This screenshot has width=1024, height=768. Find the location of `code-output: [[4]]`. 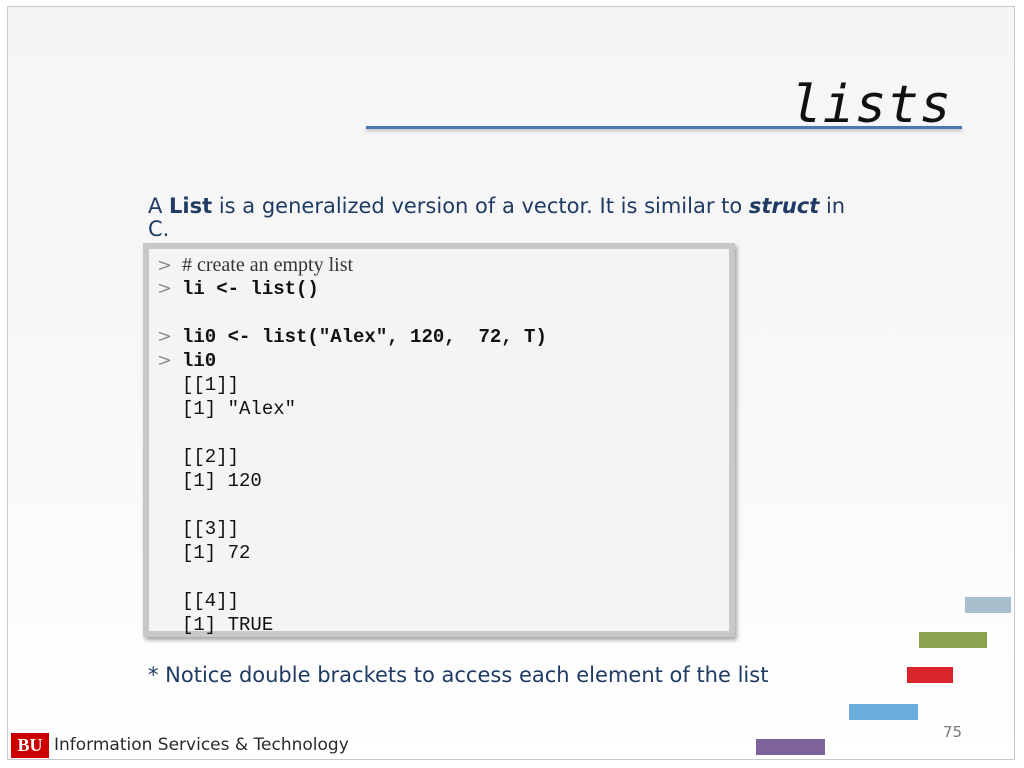

code-output: [[4]] is located at coordinates (198, 601).